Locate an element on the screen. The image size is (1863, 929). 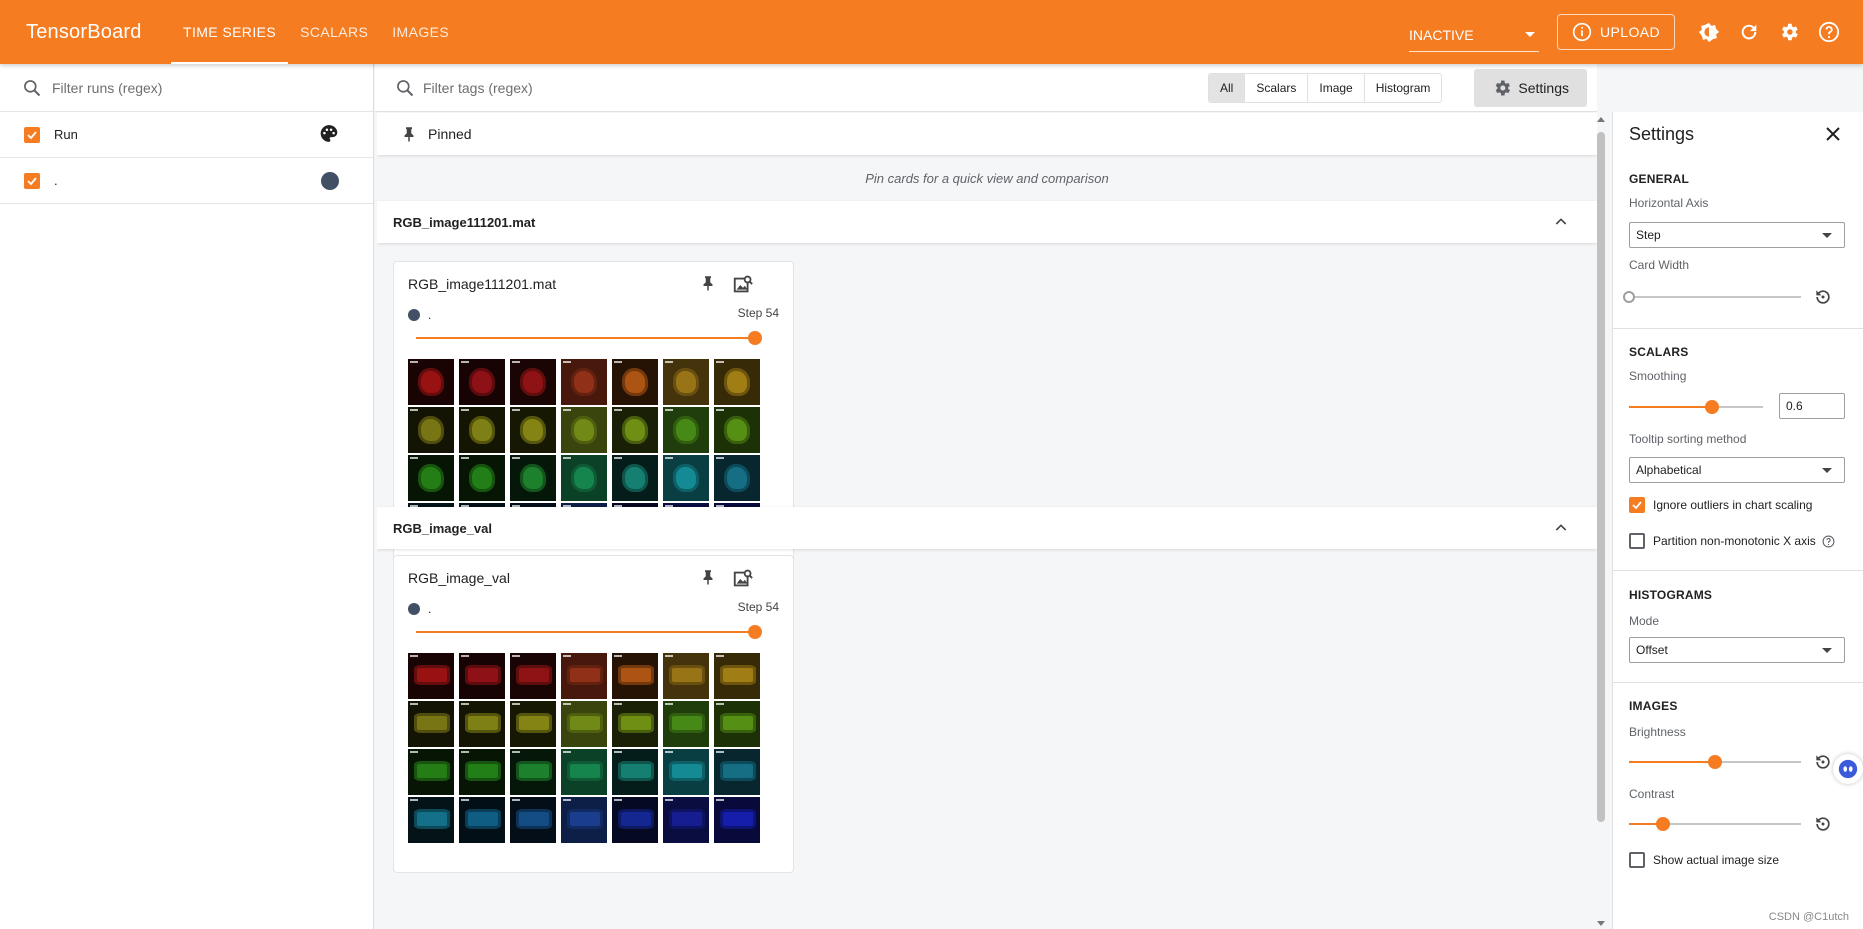
theme-toggle-icon is located at coordinates (1709, 32).